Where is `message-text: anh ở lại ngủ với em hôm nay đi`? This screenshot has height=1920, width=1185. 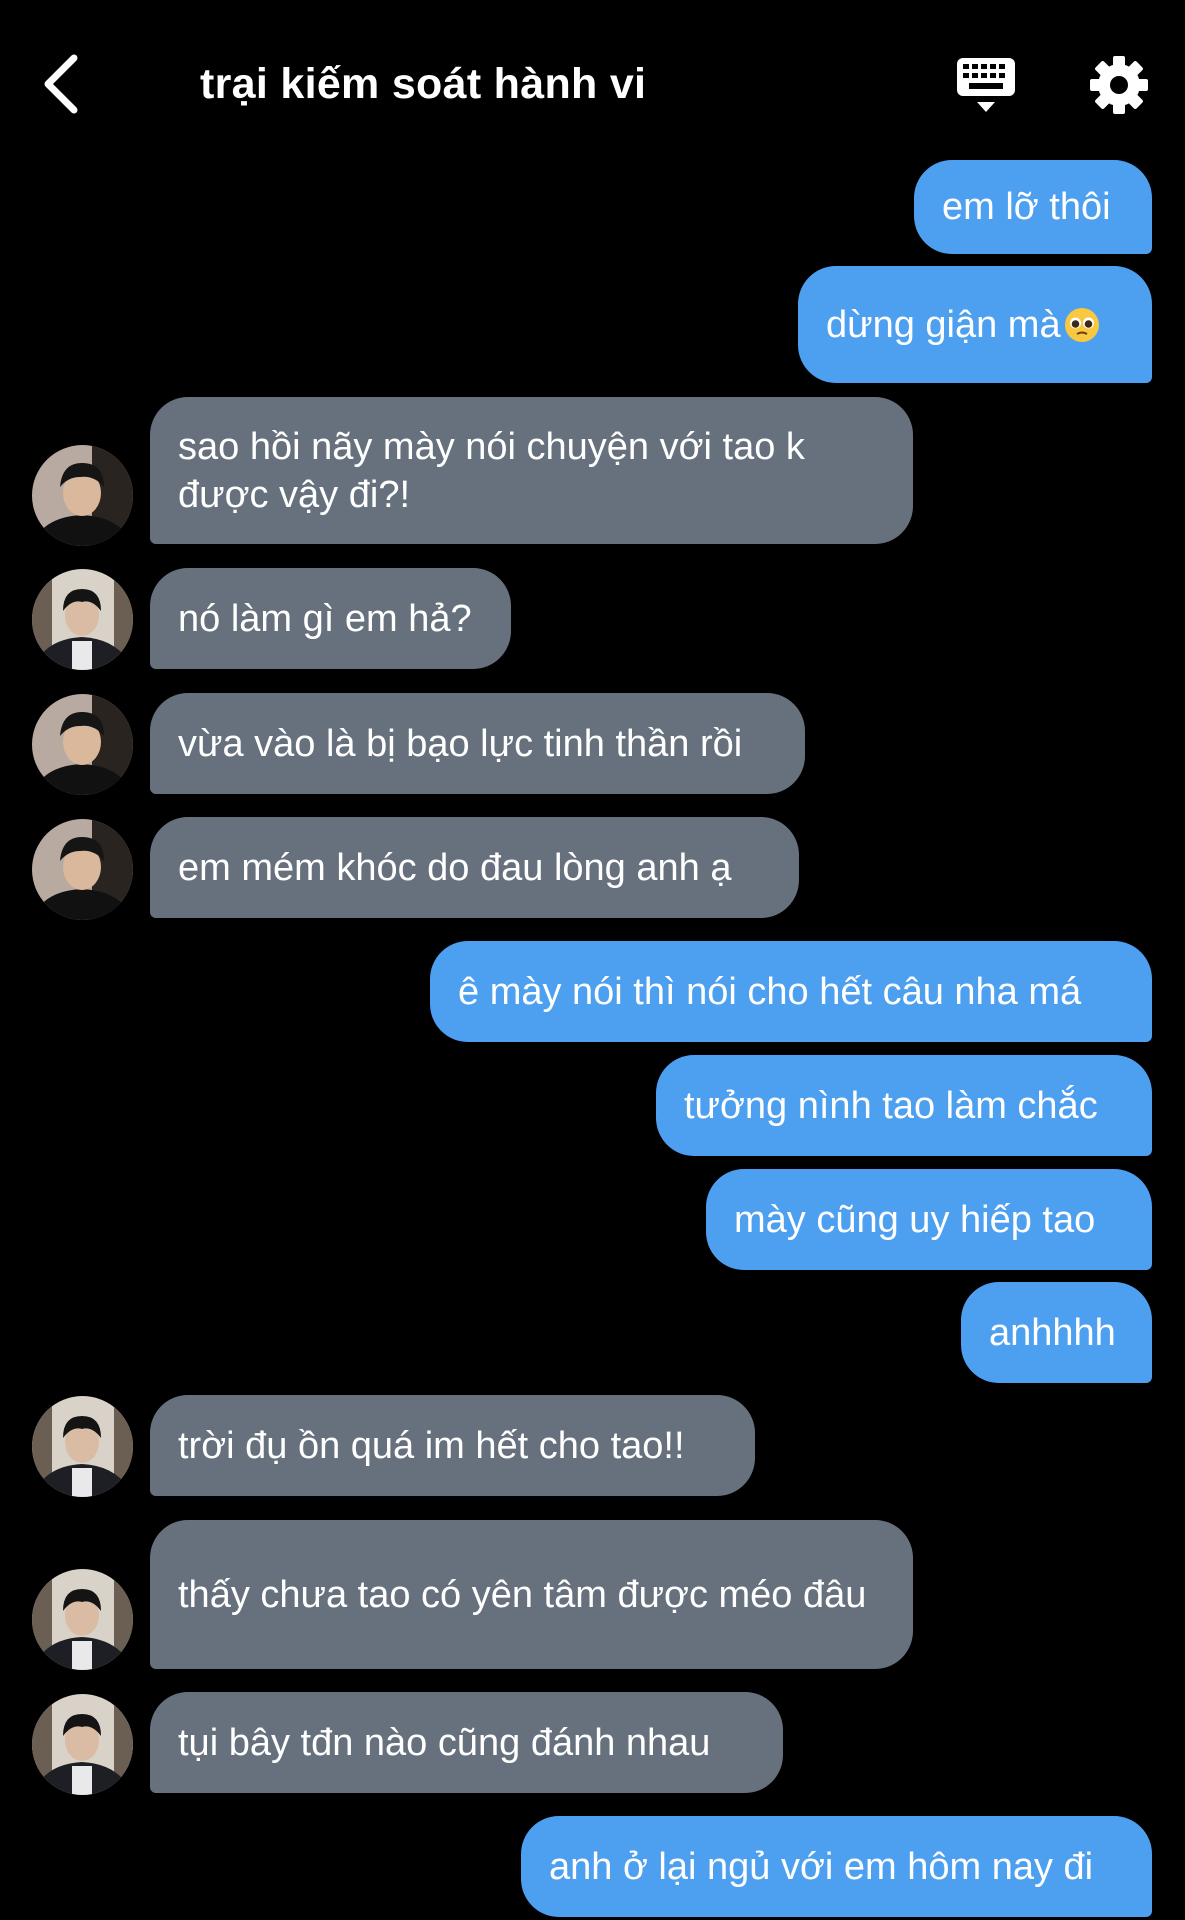 message-text: anh ở lại ngủ với em hôm nay đi is located at coordinates (821, 1866).